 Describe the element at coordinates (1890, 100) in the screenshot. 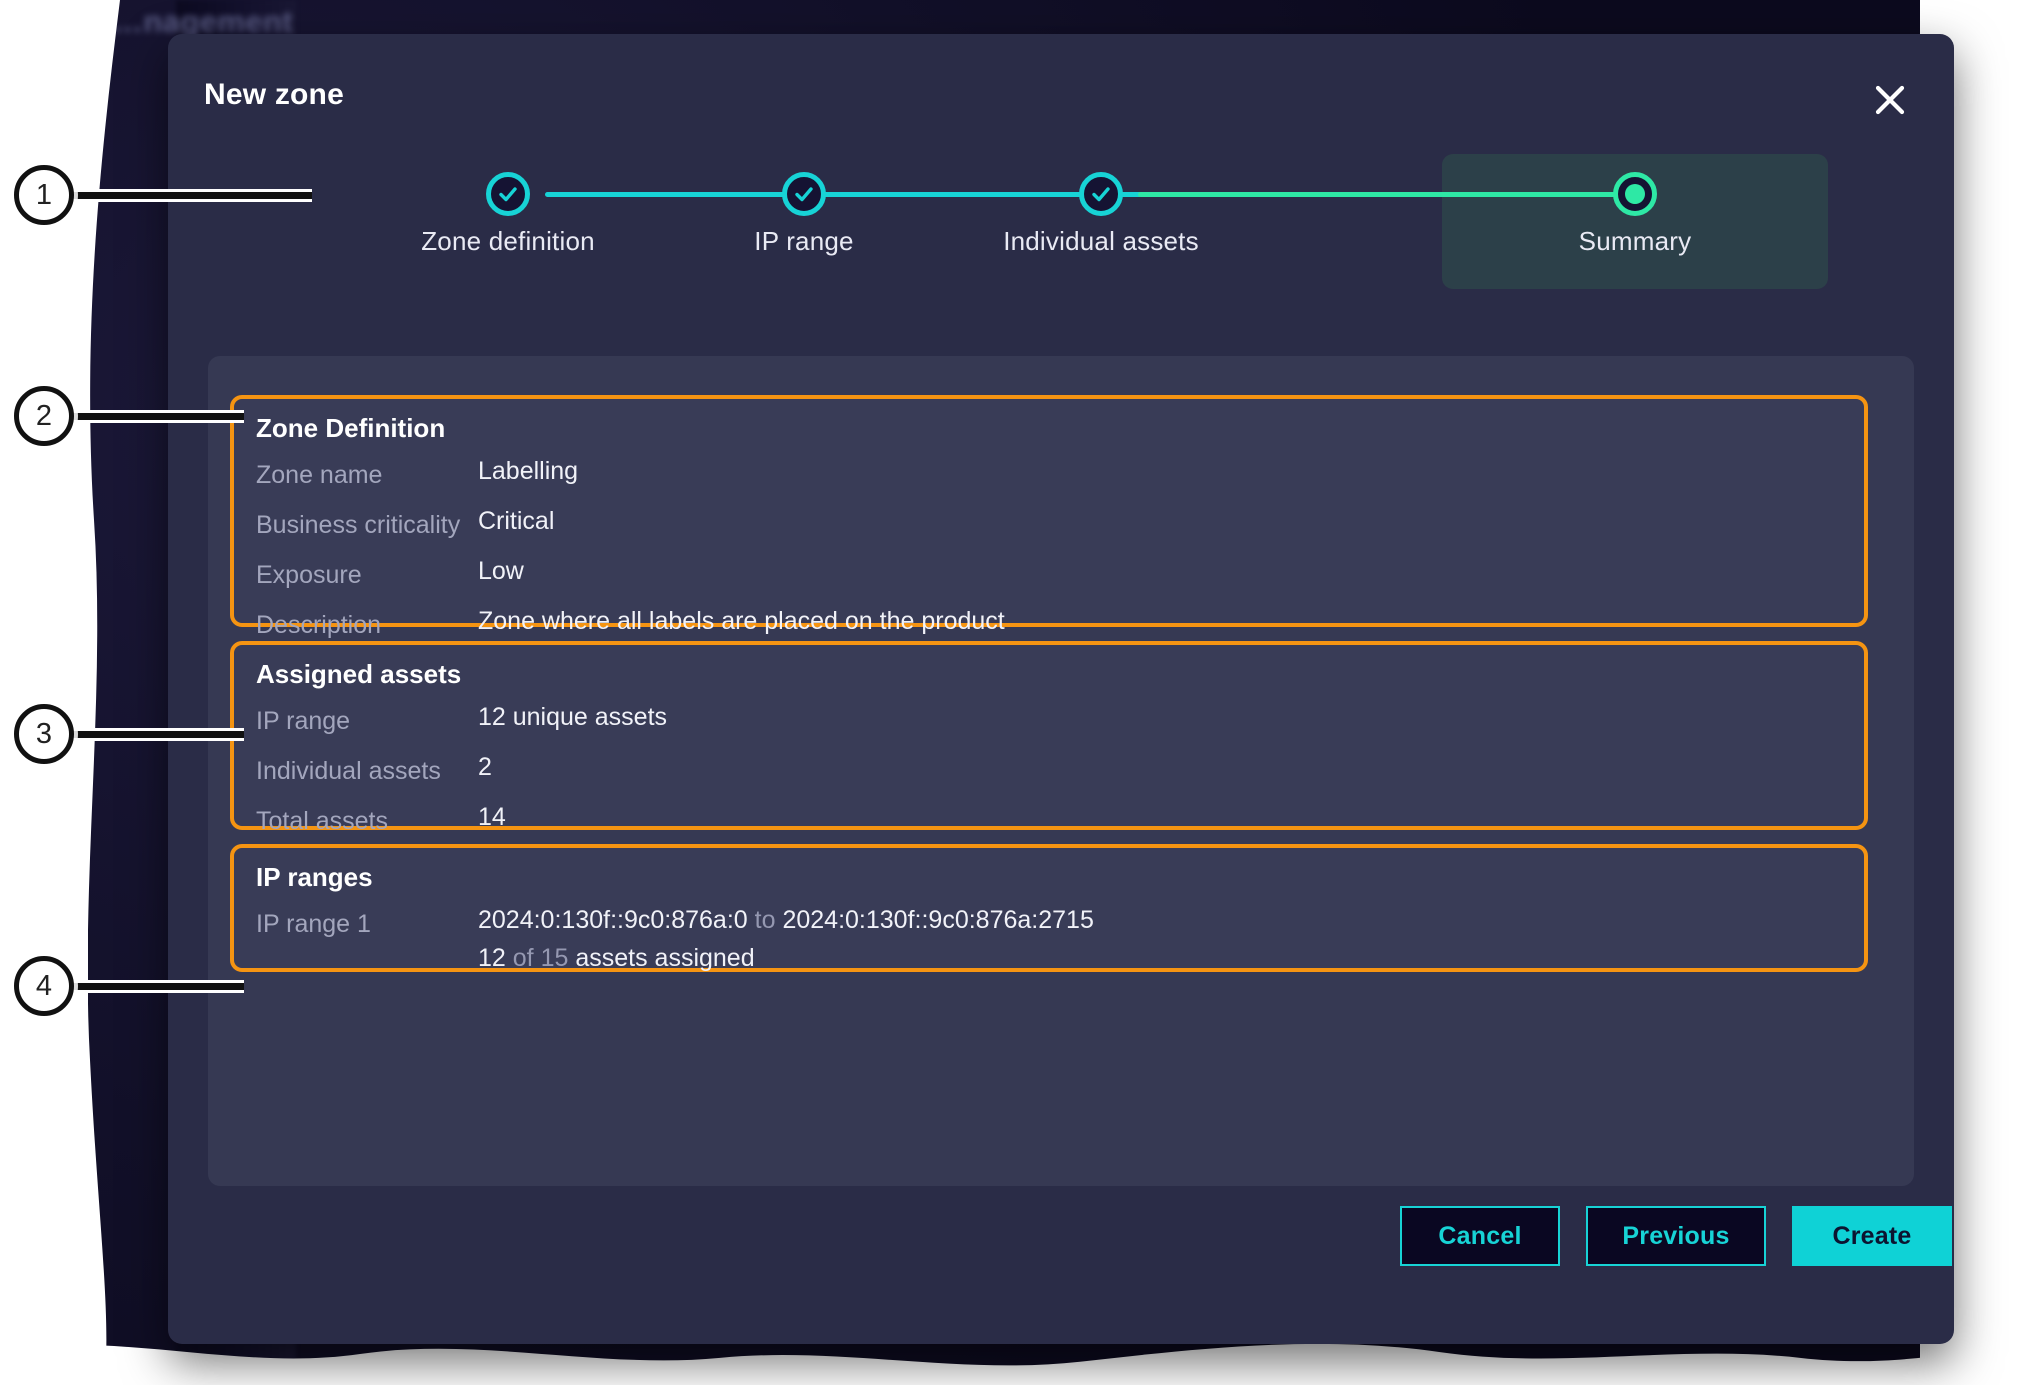

I see `close-icon` at that location.